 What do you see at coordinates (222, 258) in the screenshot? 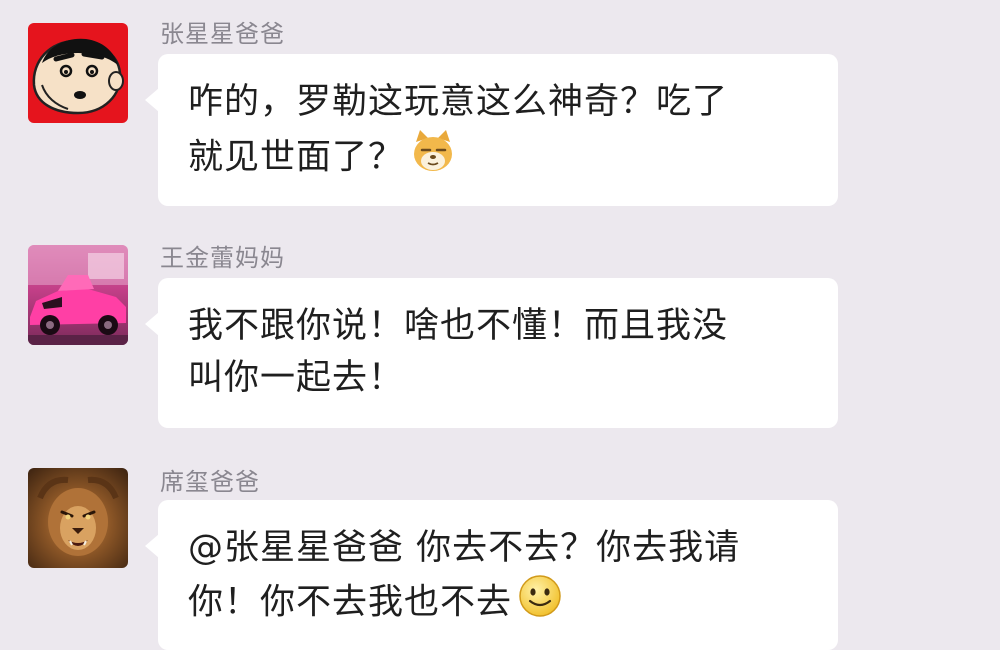
I see `sender-name: 王金蕾妈妈` at bounding box center [222, 258].